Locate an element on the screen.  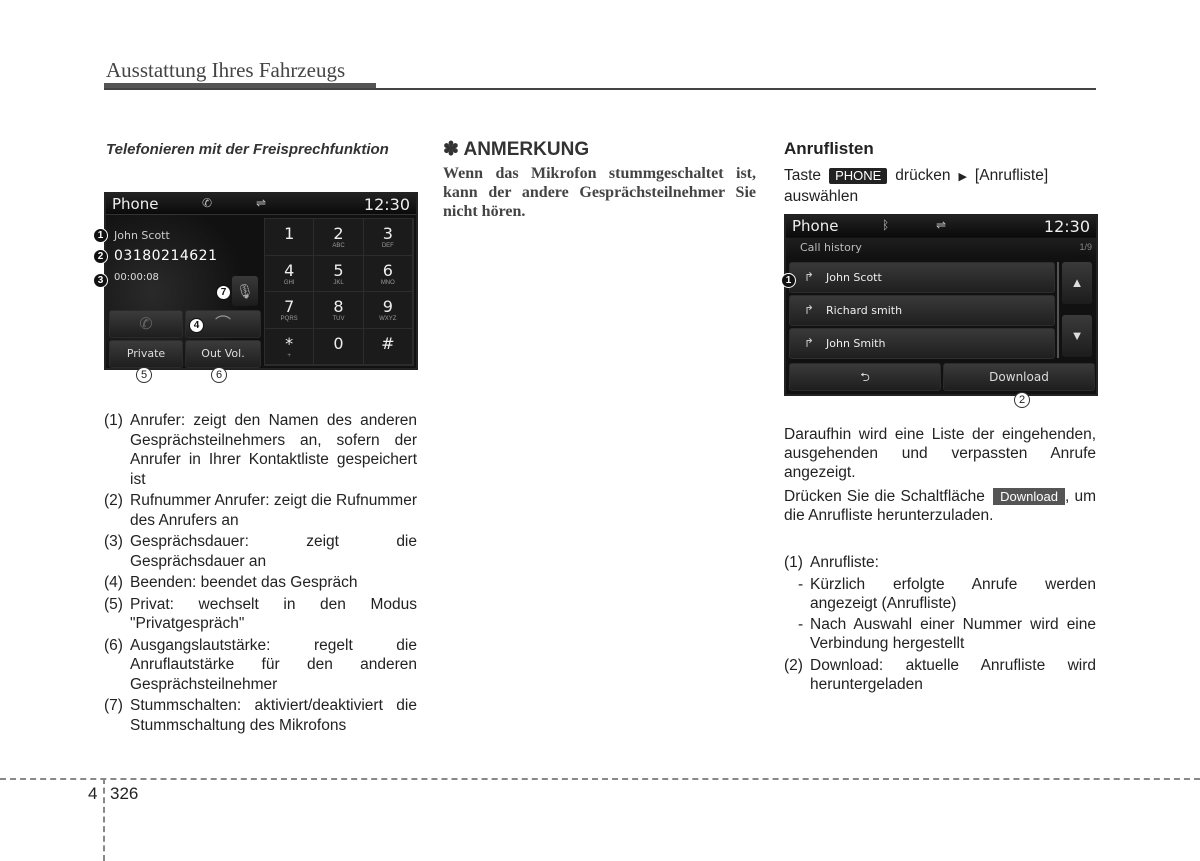
screen-status-bar: Phone ✆ ⇌ 12:30 is located at coordinates (261, 204).